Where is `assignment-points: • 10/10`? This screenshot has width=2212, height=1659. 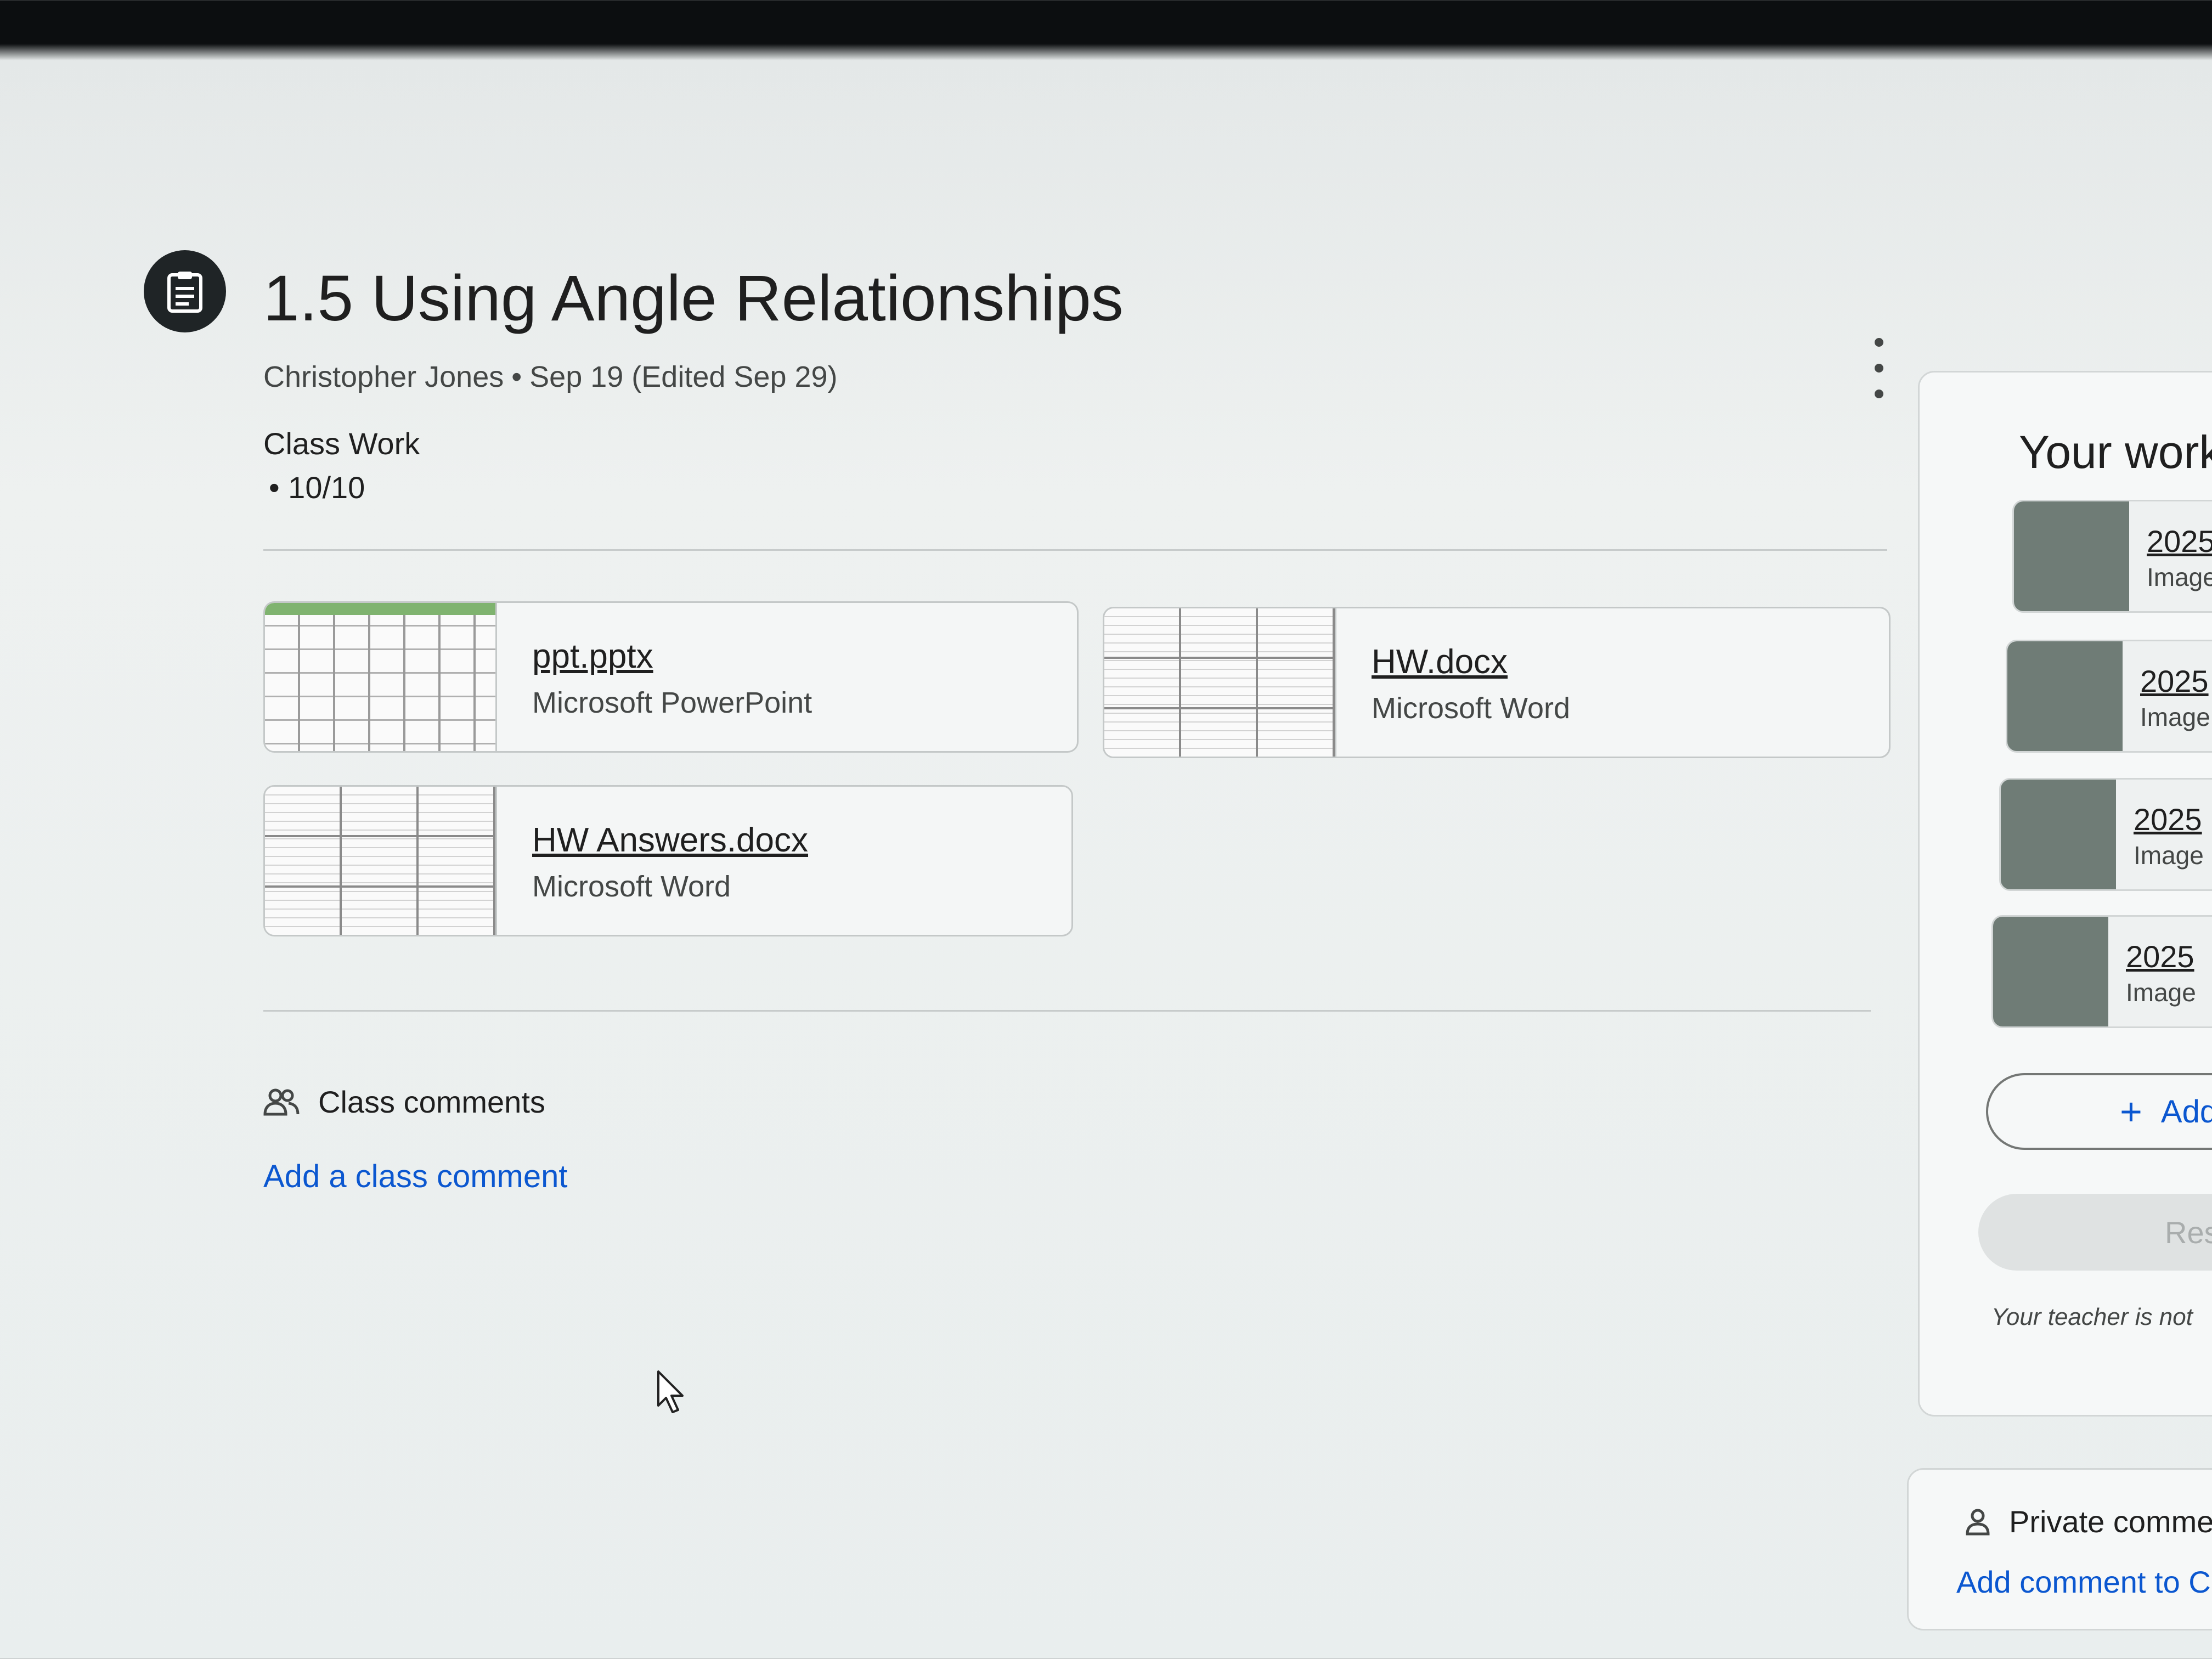
assignment-points: • 10/10 is located at coordinates (317, 487).